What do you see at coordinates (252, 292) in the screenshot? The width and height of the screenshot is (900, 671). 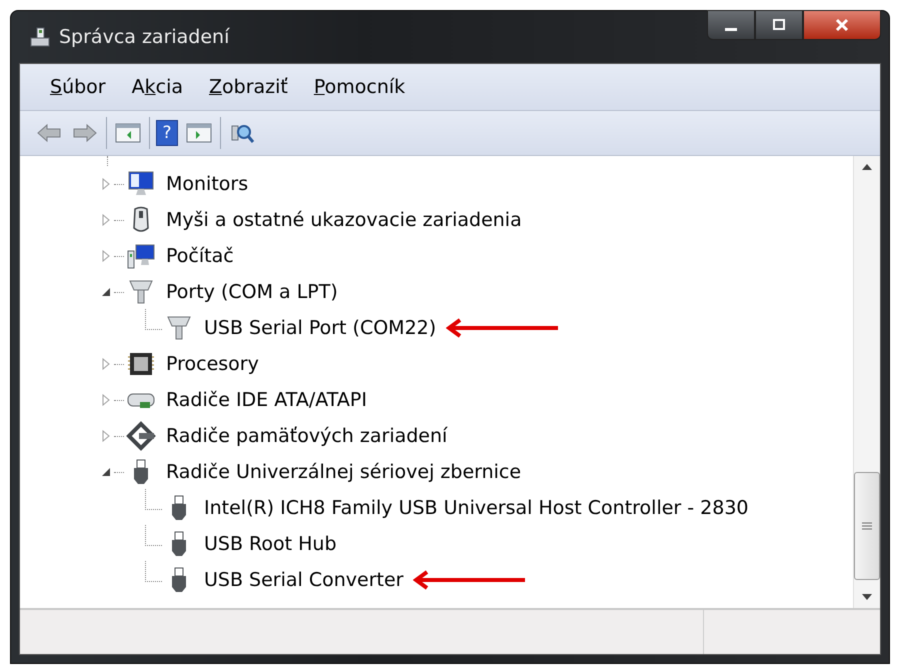 I see `tree-item: Porty (COM a LPT)` at bounding box center [252, 292].